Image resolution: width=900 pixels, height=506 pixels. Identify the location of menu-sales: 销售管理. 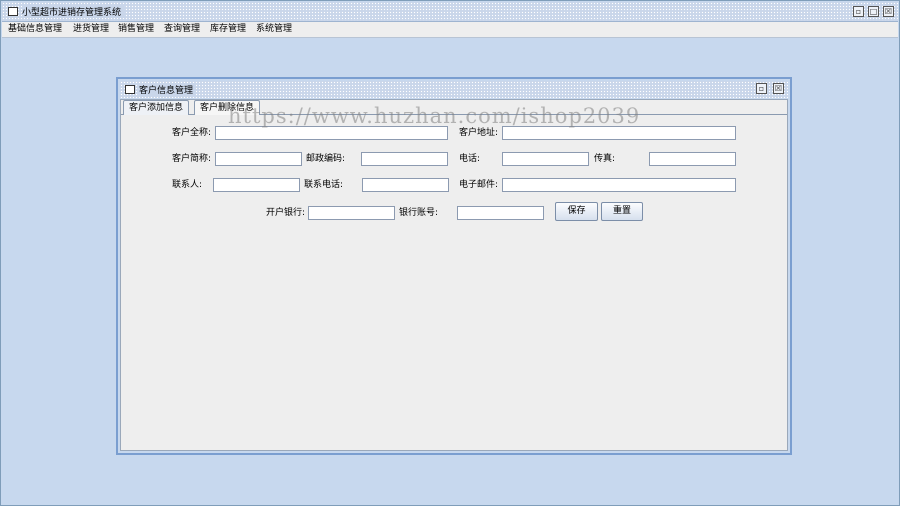
(136, 29).